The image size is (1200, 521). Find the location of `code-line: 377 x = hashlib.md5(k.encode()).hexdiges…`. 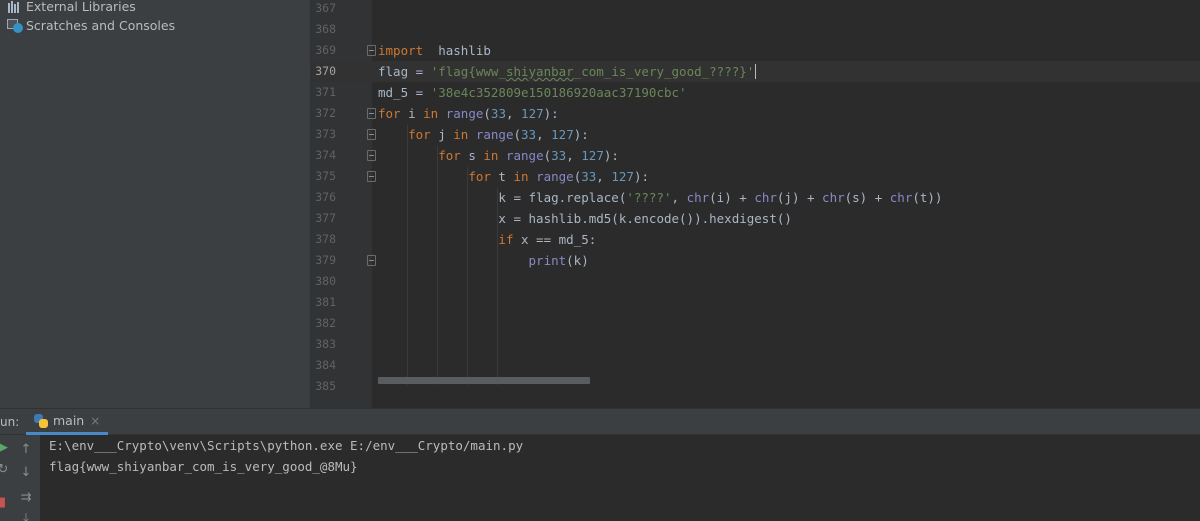

code-line: 377 x = hashlib.md5(k.encode()).hexdiges… is located at coordinates (755, 218).